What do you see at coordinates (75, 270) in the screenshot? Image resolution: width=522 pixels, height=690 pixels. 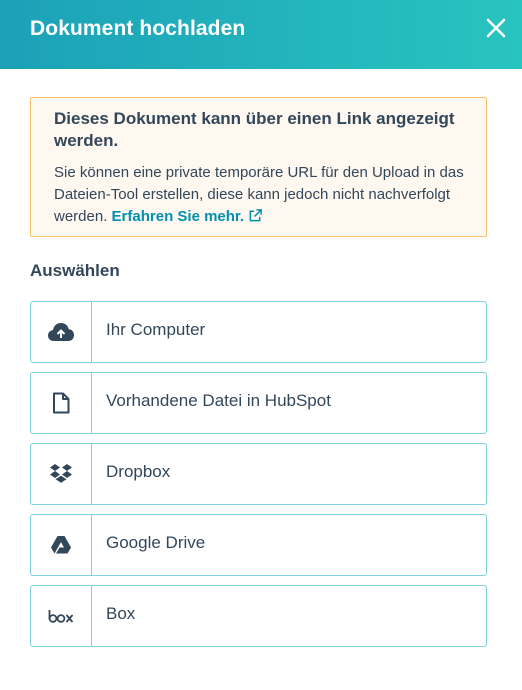 I see `section-label: Auswählen` at bounding box center [75, 270].